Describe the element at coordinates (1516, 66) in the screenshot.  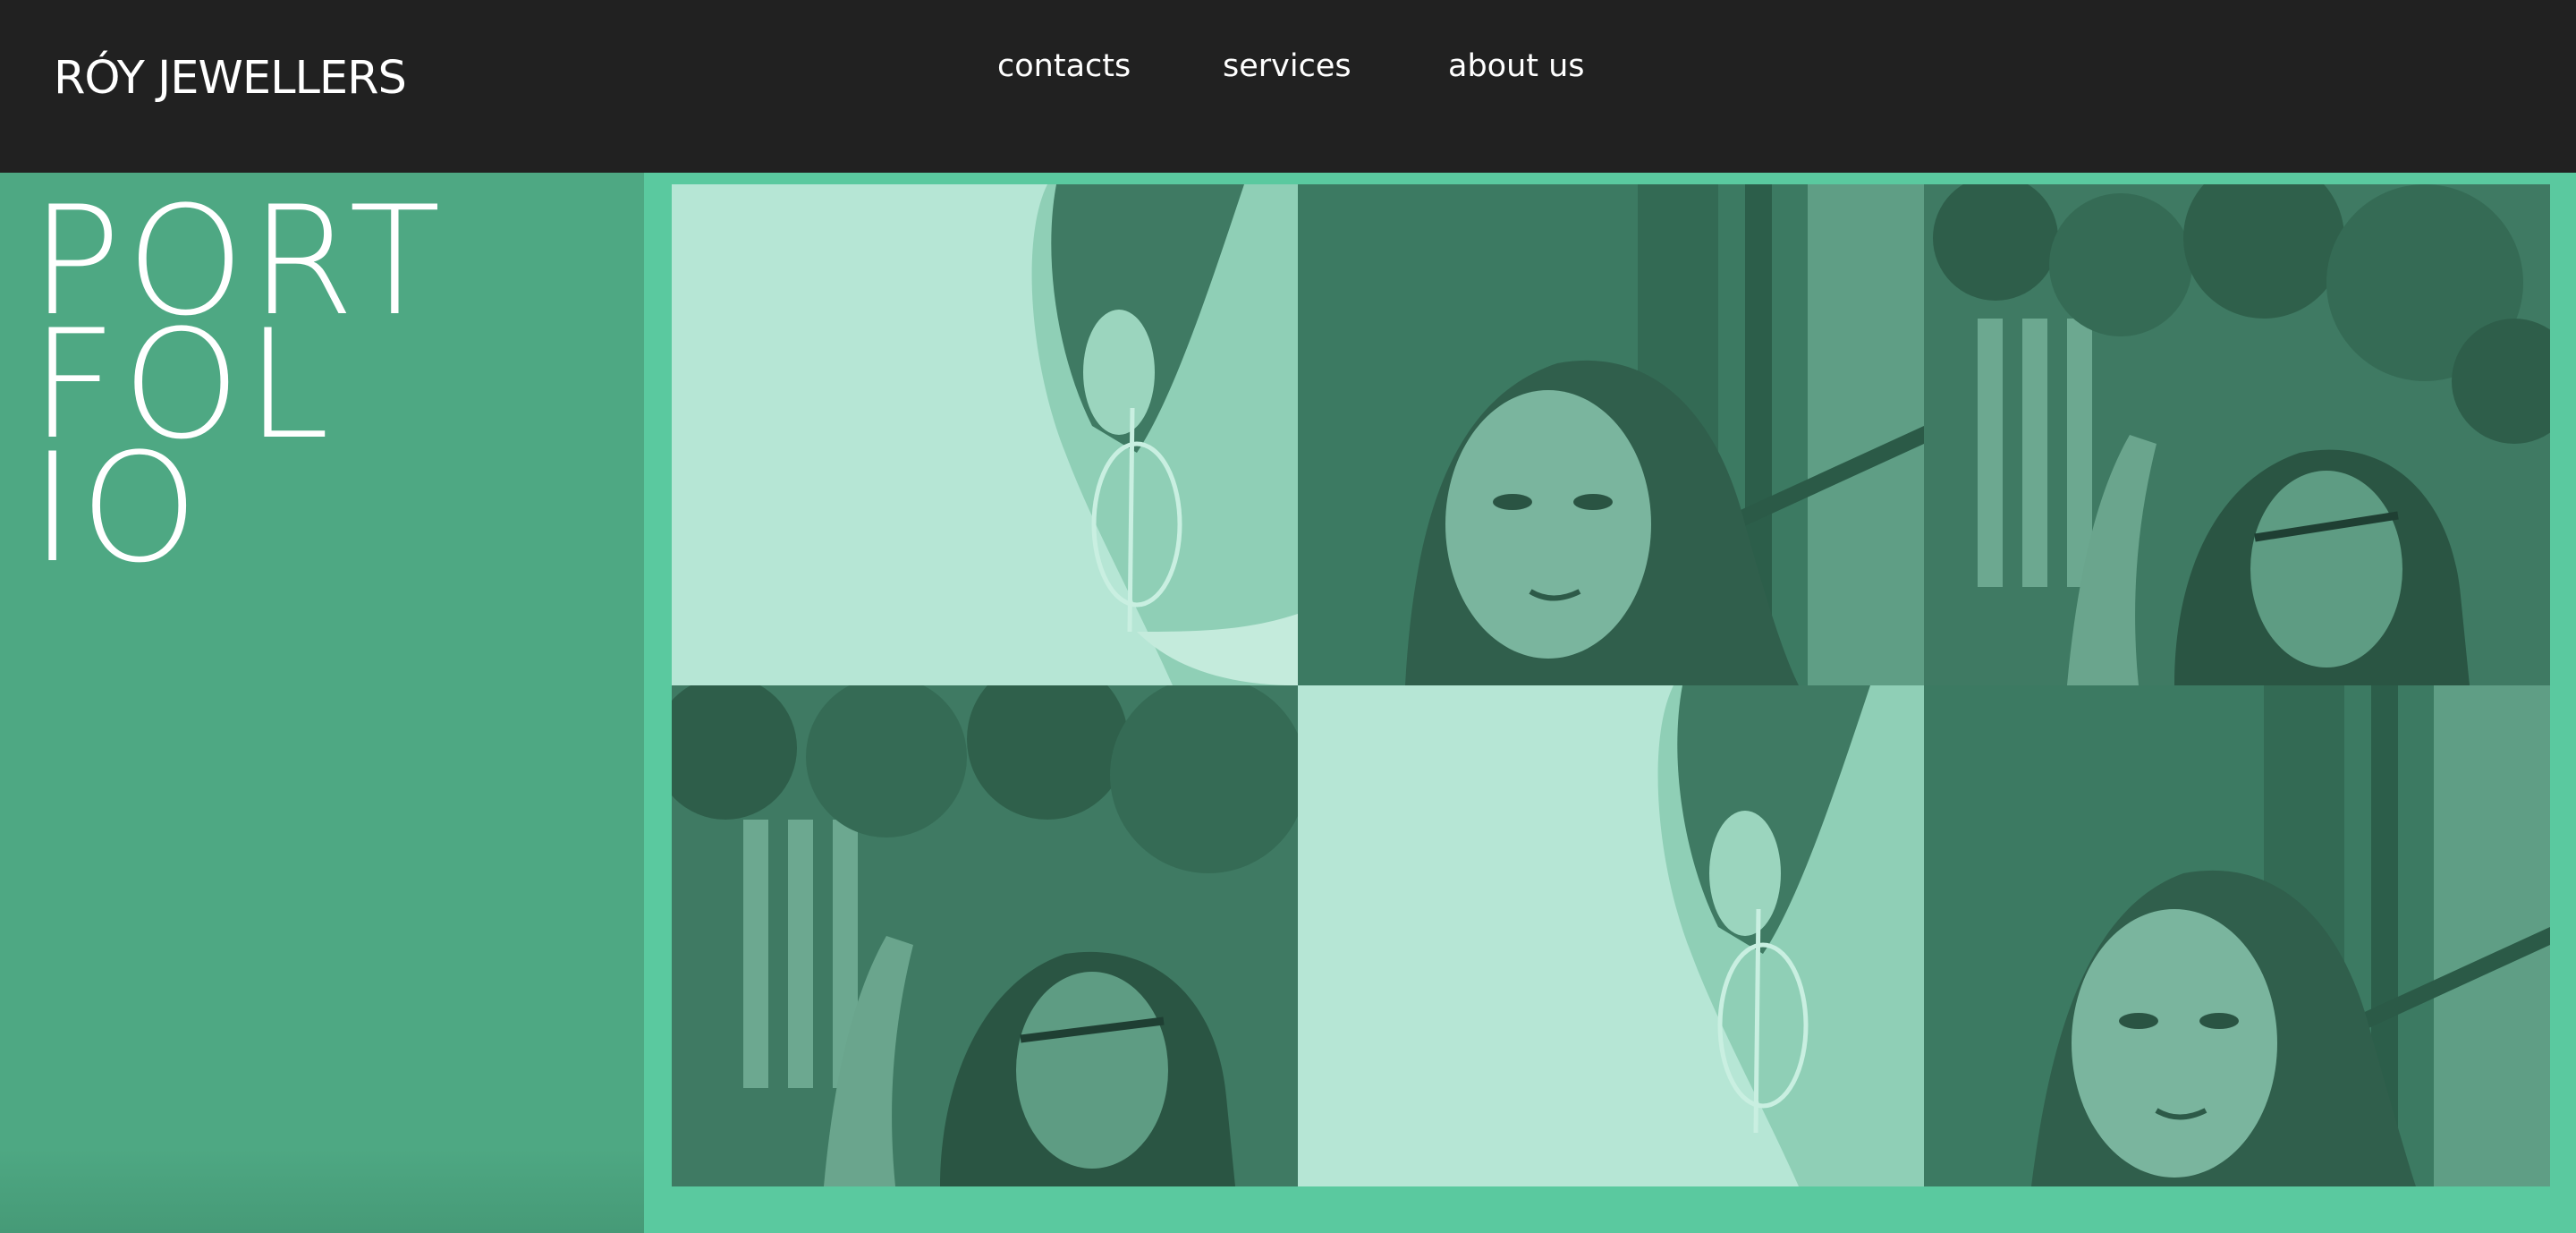
I see `nav-about-link: about us` at that location.